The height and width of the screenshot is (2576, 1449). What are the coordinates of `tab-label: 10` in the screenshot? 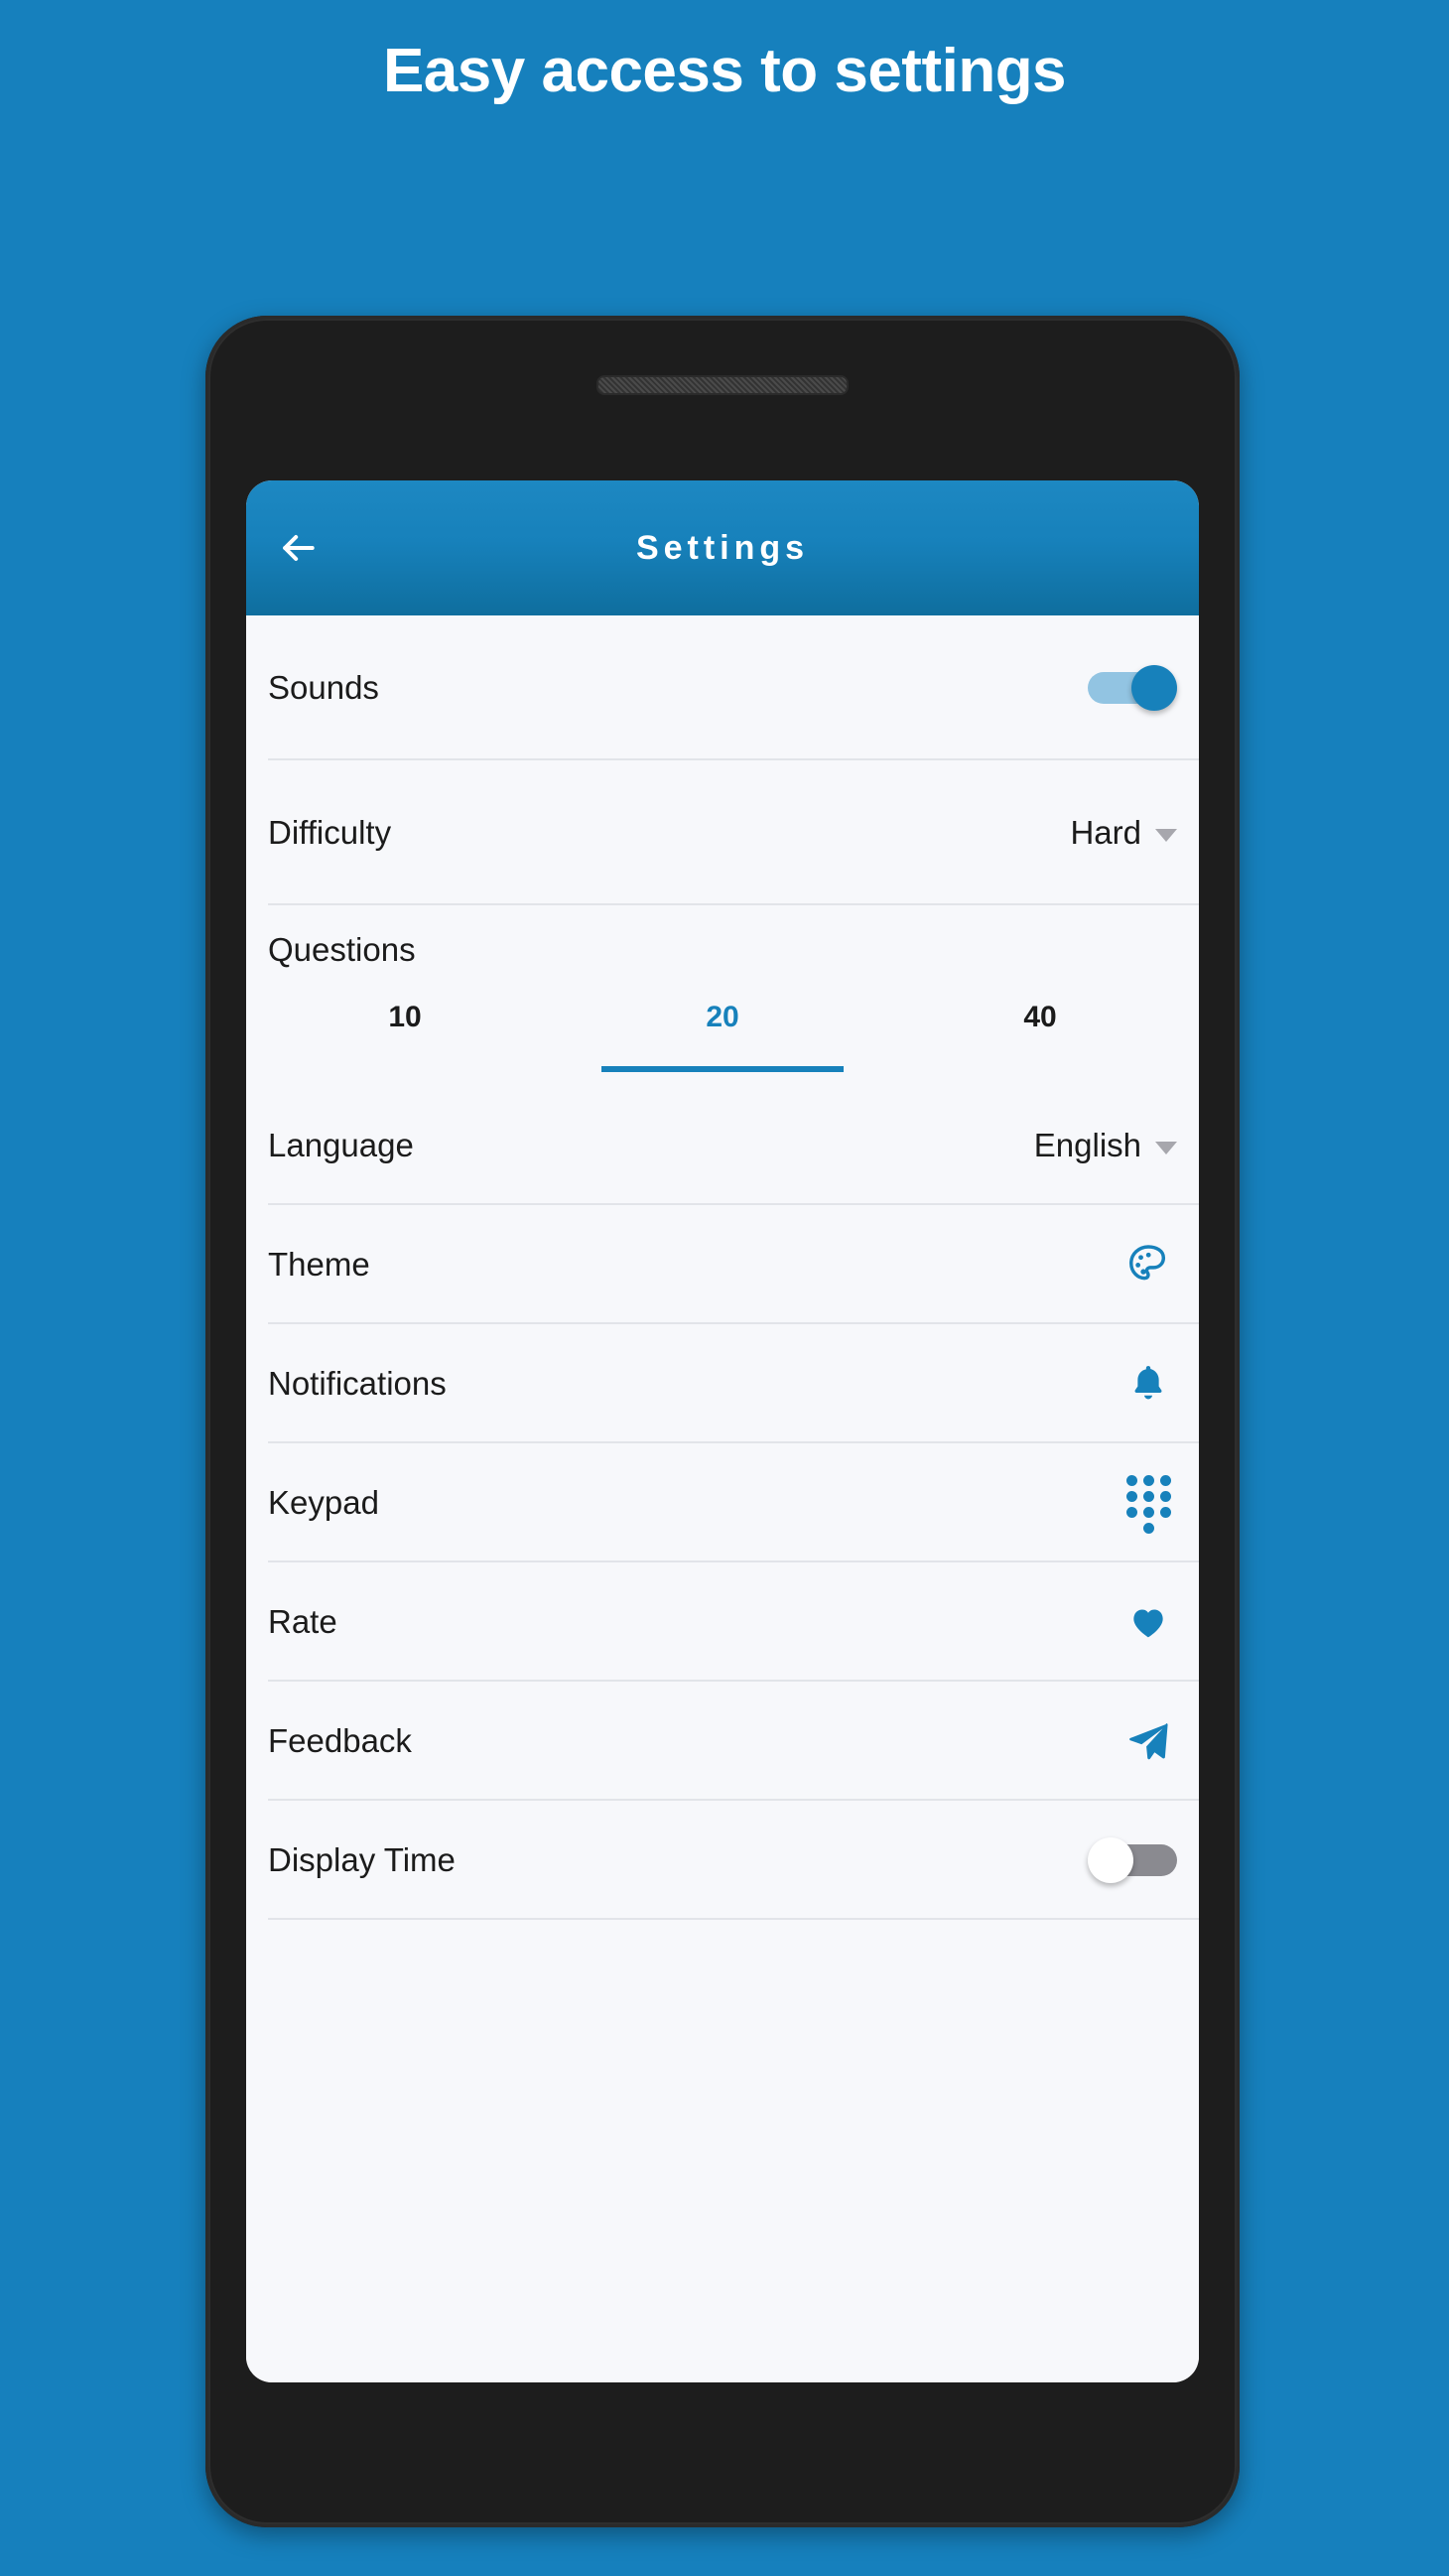 It's located at (405, 1017).